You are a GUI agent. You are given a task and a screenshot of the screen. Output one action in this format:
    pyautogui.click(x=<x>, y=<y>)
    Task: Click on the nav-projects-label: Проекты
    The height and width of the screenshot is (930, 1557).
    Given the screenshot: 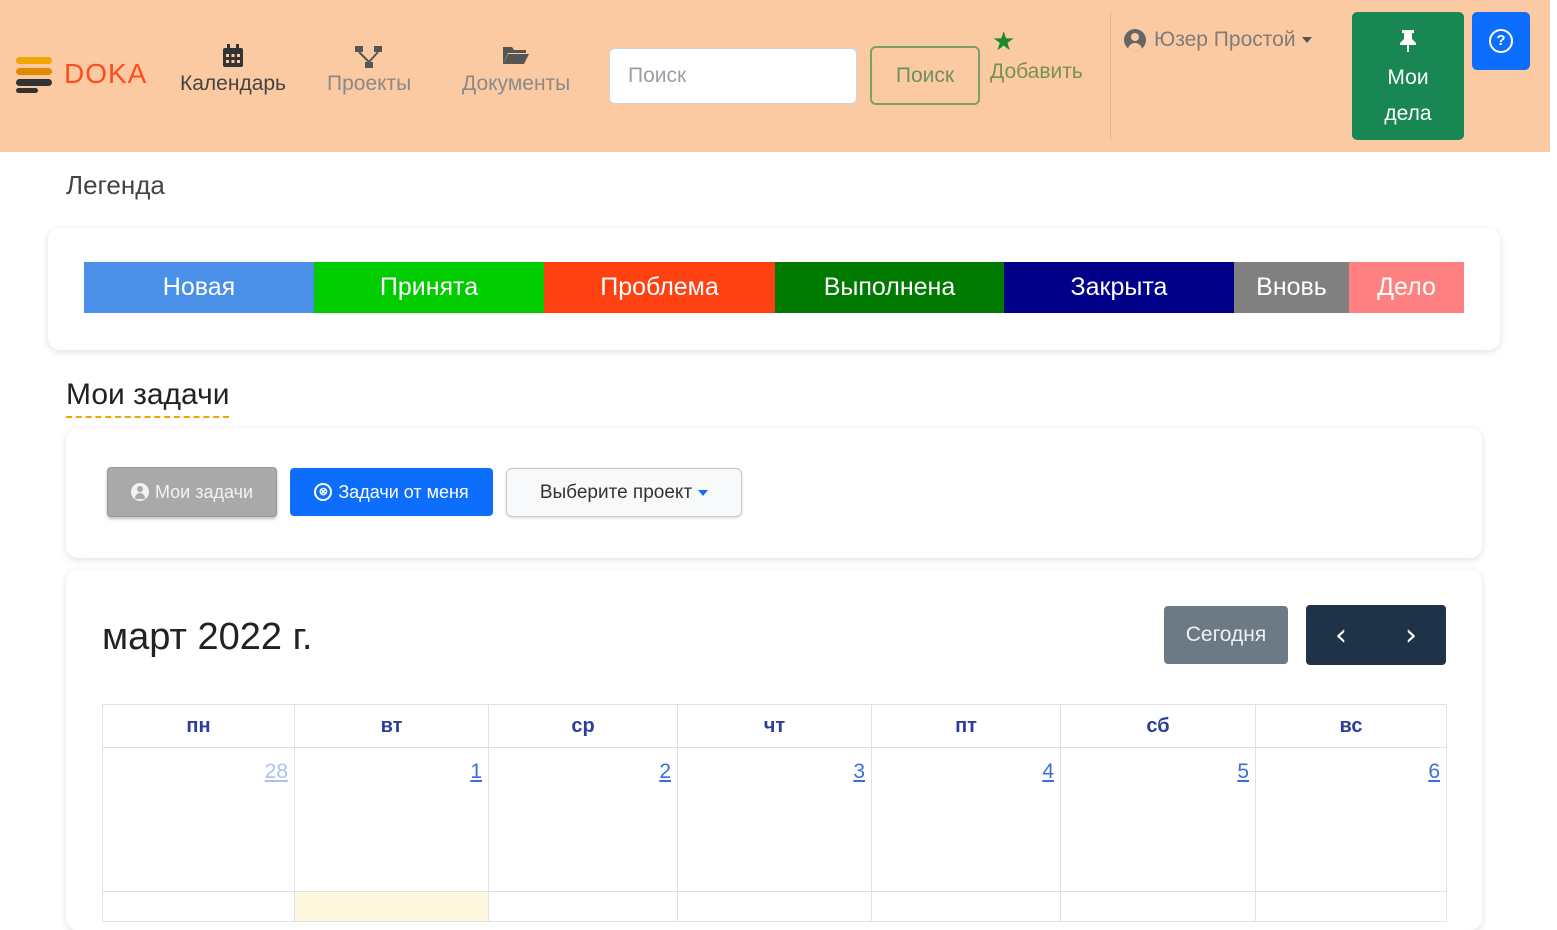 What is the action you would take?
    pyautogui.click(x=369, y=83)
    